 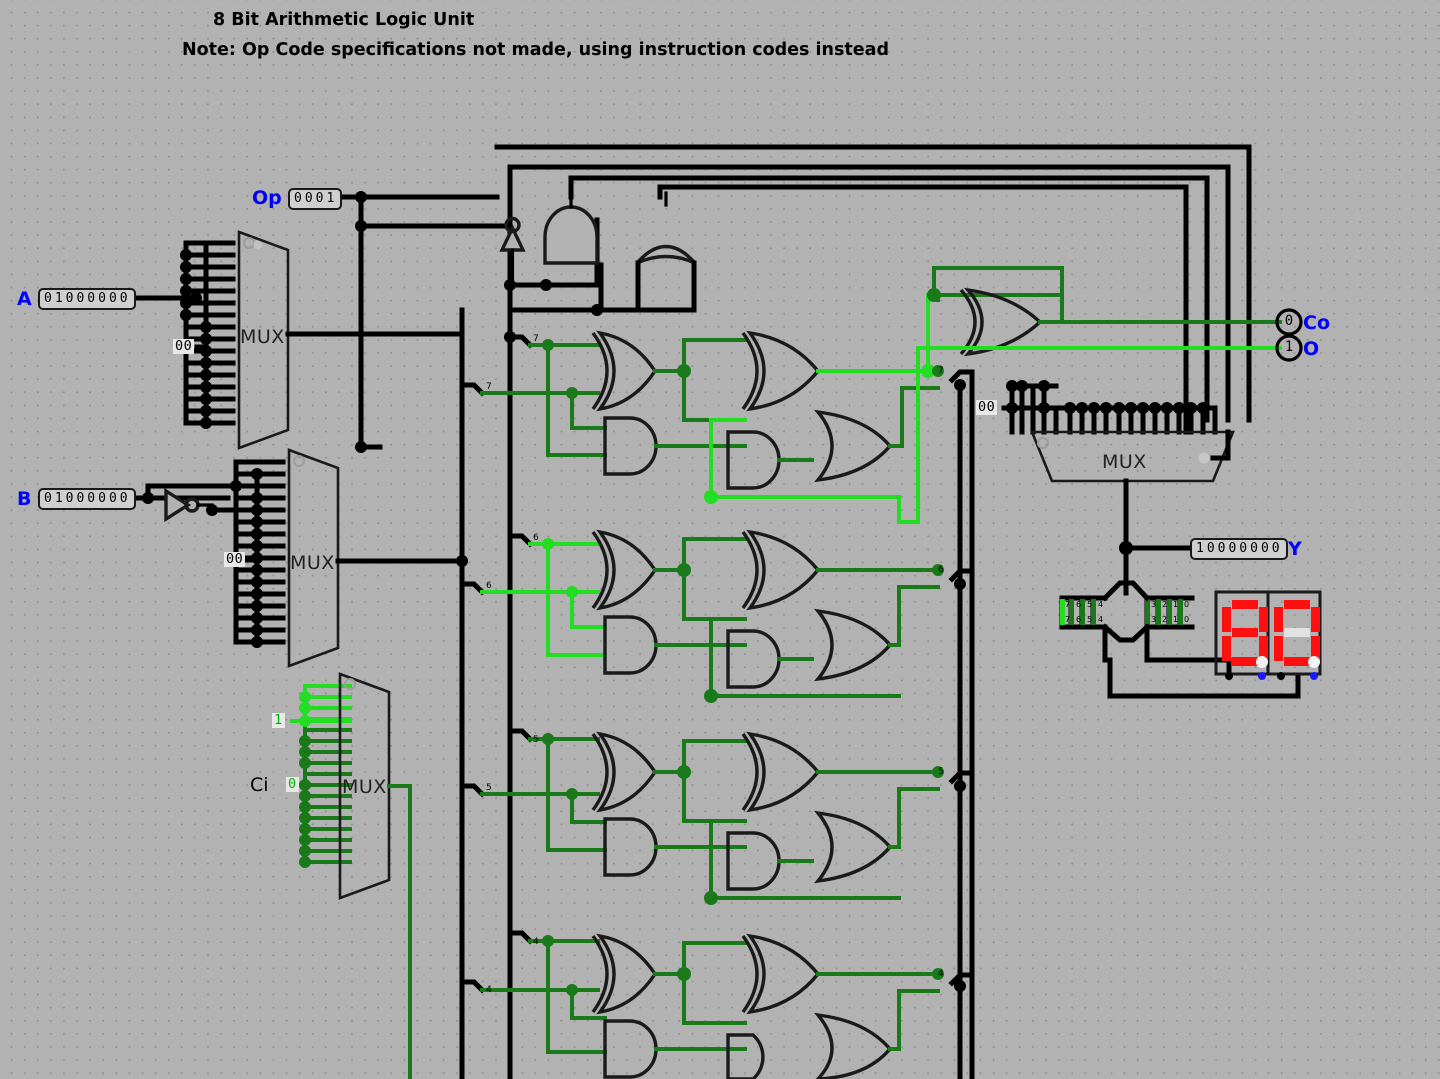 What do you see at coordinates (184, 346) in the screenshot?
I see `mux-a-select: 00` at bounding box center [184, 346].